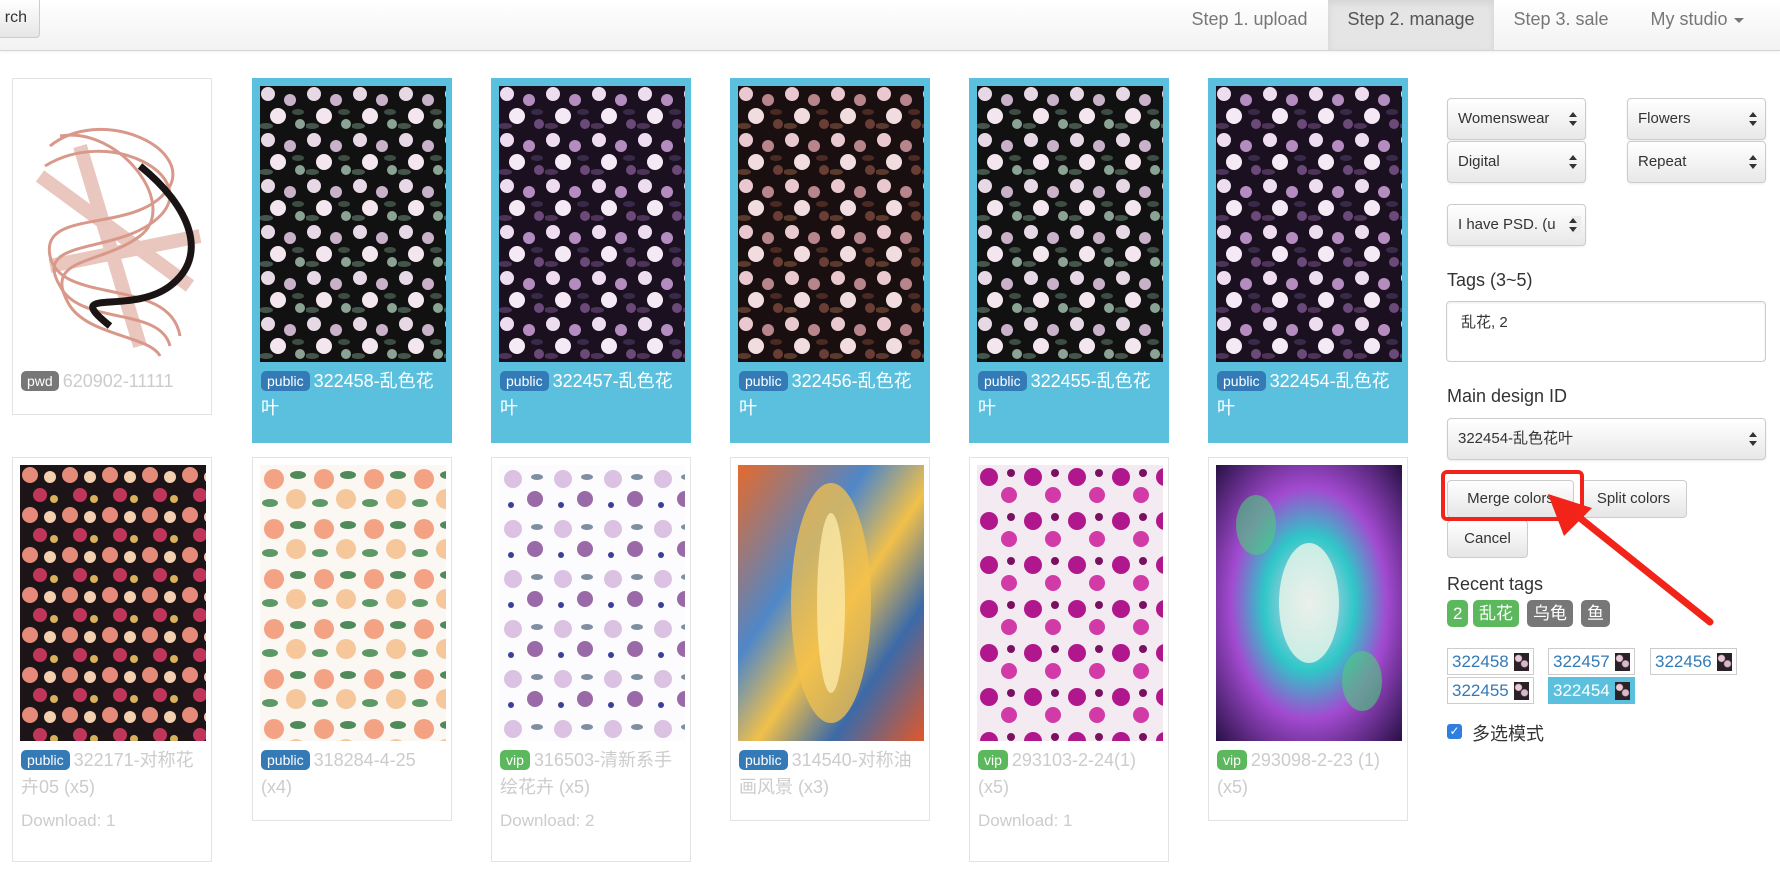 The height and width of the screenshot is (872, 1780). I want to click on psd-select: I have PSD. (u, so click(1516, 225).